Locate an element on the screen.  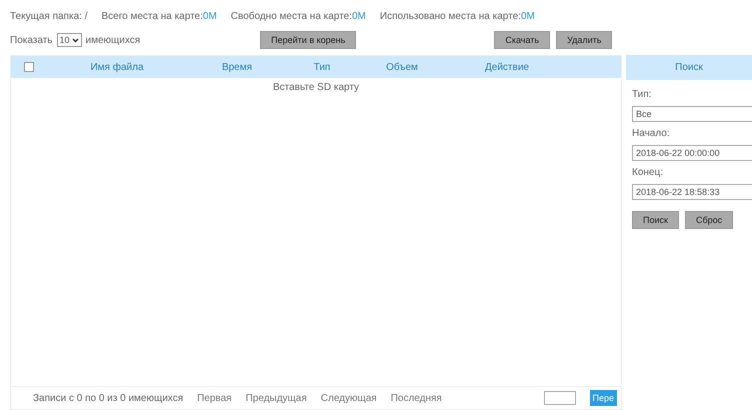
storage-stat: Всего места на карте:0M is located at coordinates (159, 16).